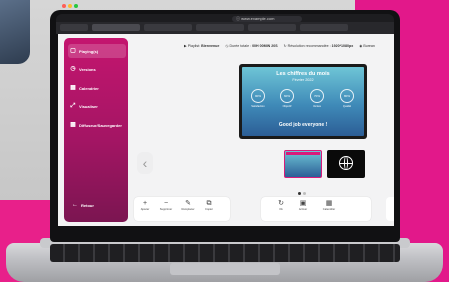 This screenshot has height=282, width=449. What do you see at coordinates (309, 46) in the screenshot?
I see `resolution-label: Résolution recommandée :` at bounding box center [309, 46].